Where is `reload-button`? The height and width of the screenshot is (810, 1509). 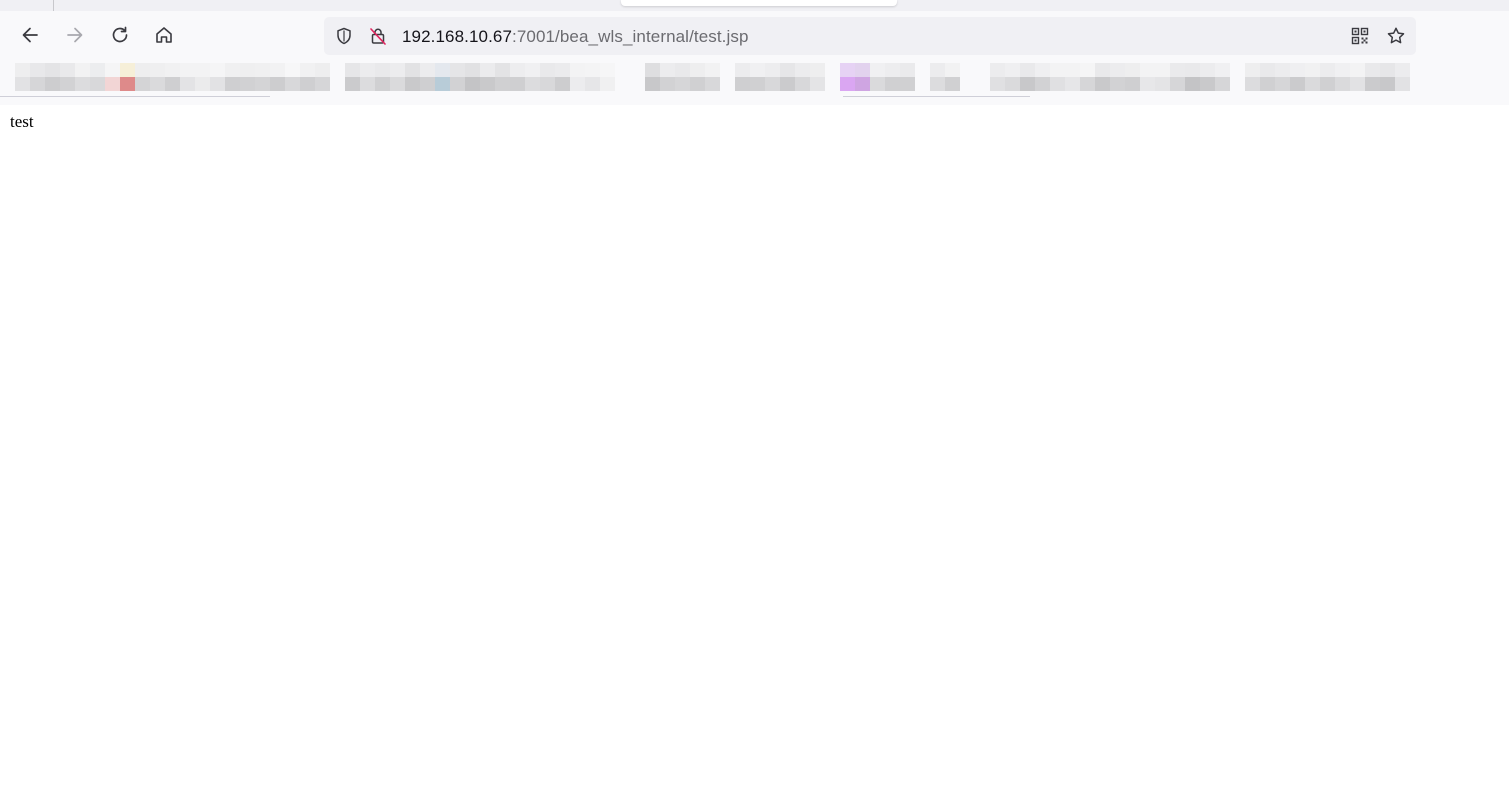
reload-button is located at coordinates (120, 35).